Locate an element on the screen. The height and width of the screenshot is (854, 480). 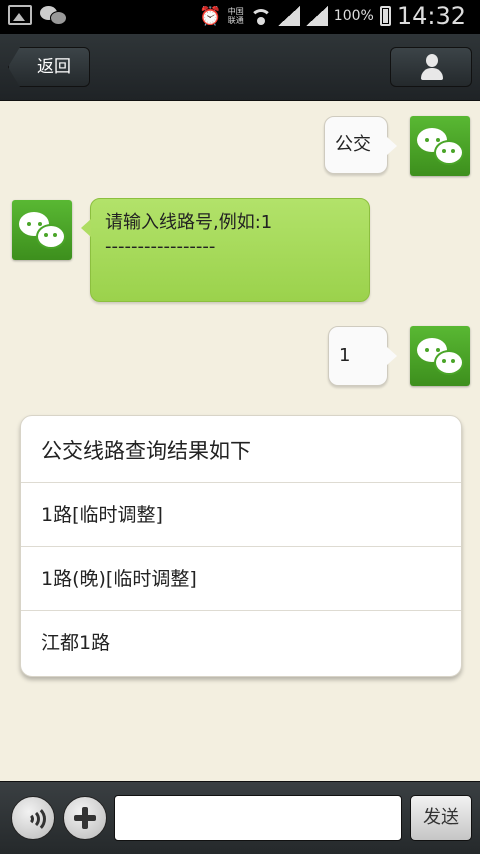
official-account-avatar-icon is located at coordinates (42, 230).